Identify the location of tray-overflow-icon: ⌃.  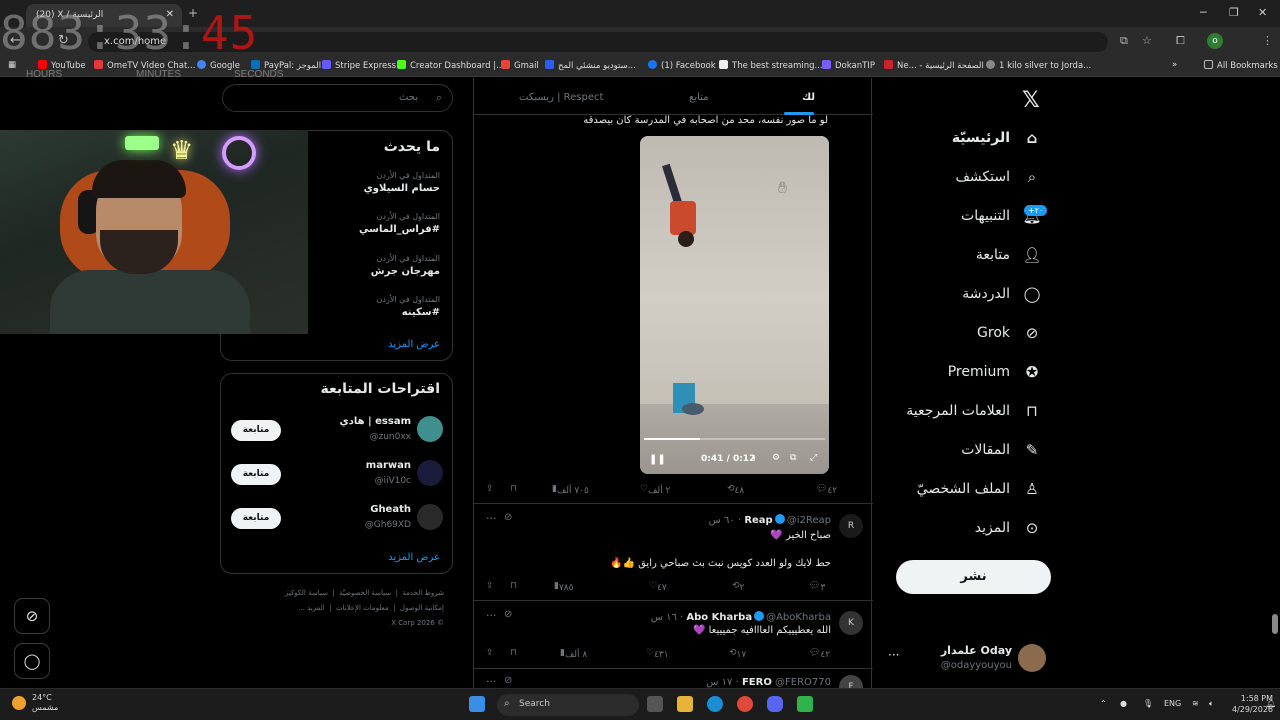
(1103, 703).